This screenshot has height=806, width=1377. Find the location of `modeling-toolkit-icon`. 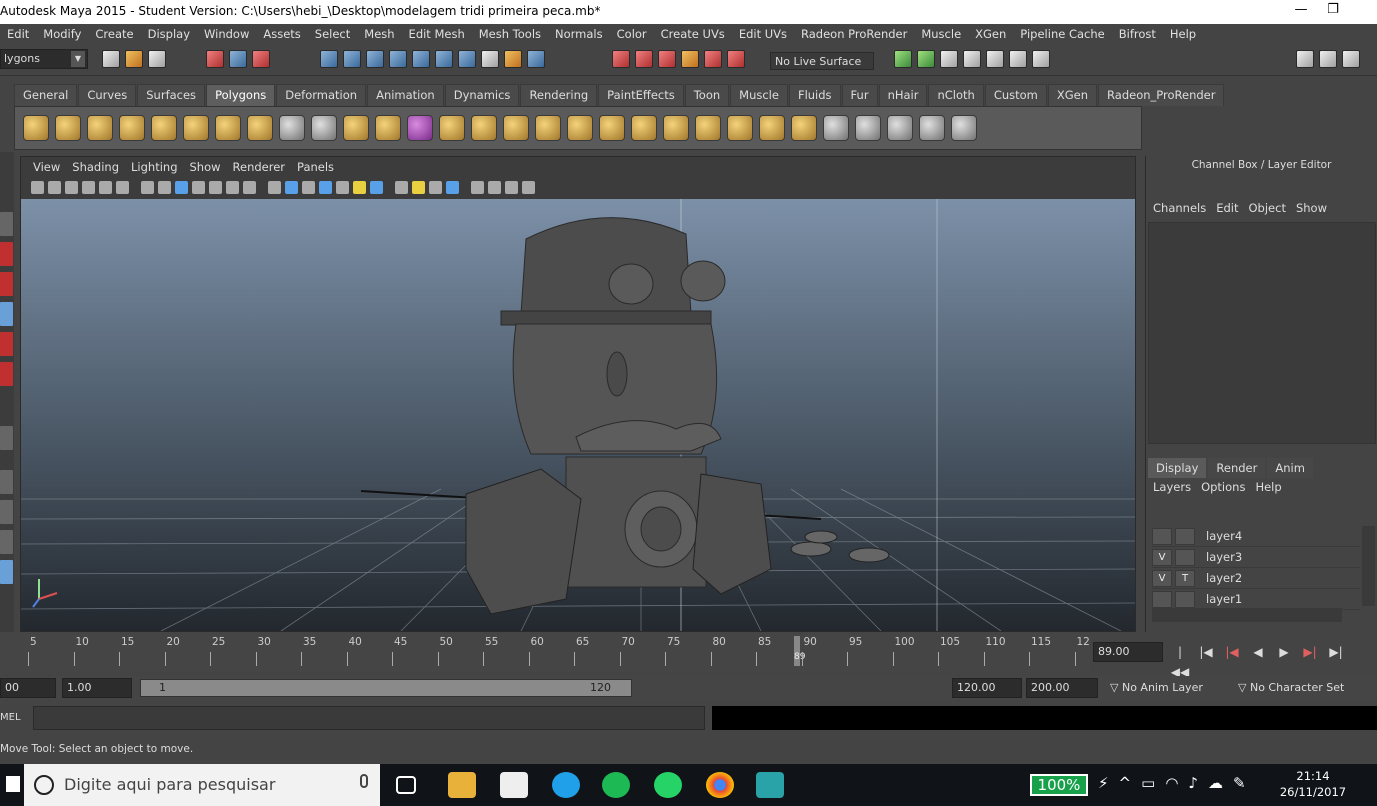

modeling-toolkit-icon is located at coordinates (1041, 59).